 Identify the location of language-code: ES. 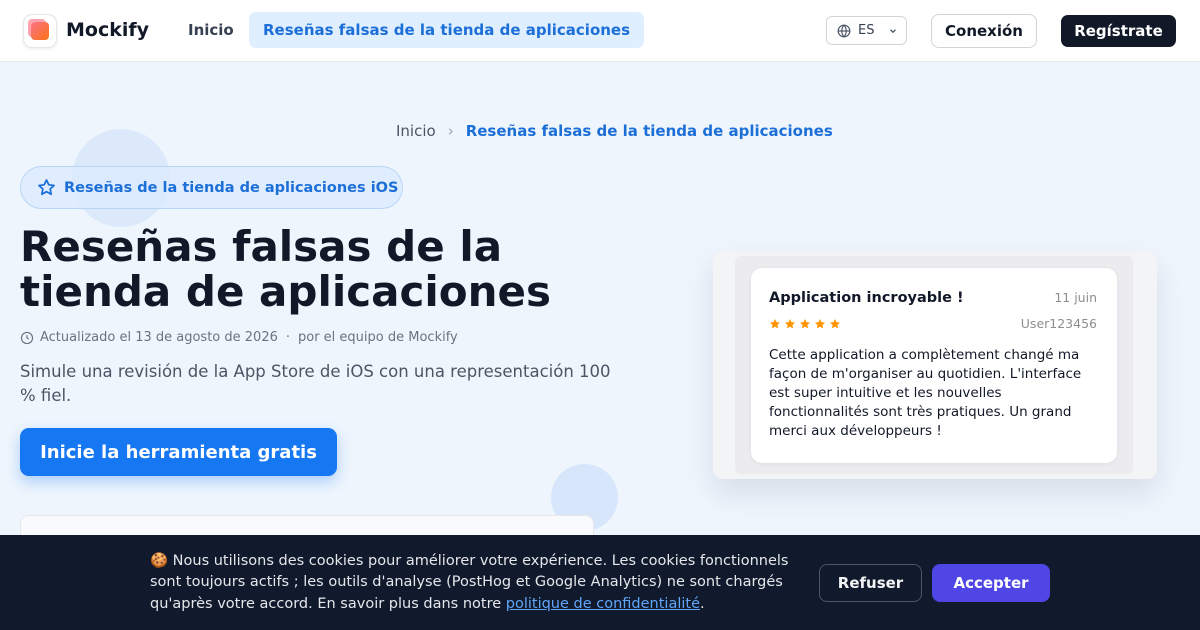
(866, 30).